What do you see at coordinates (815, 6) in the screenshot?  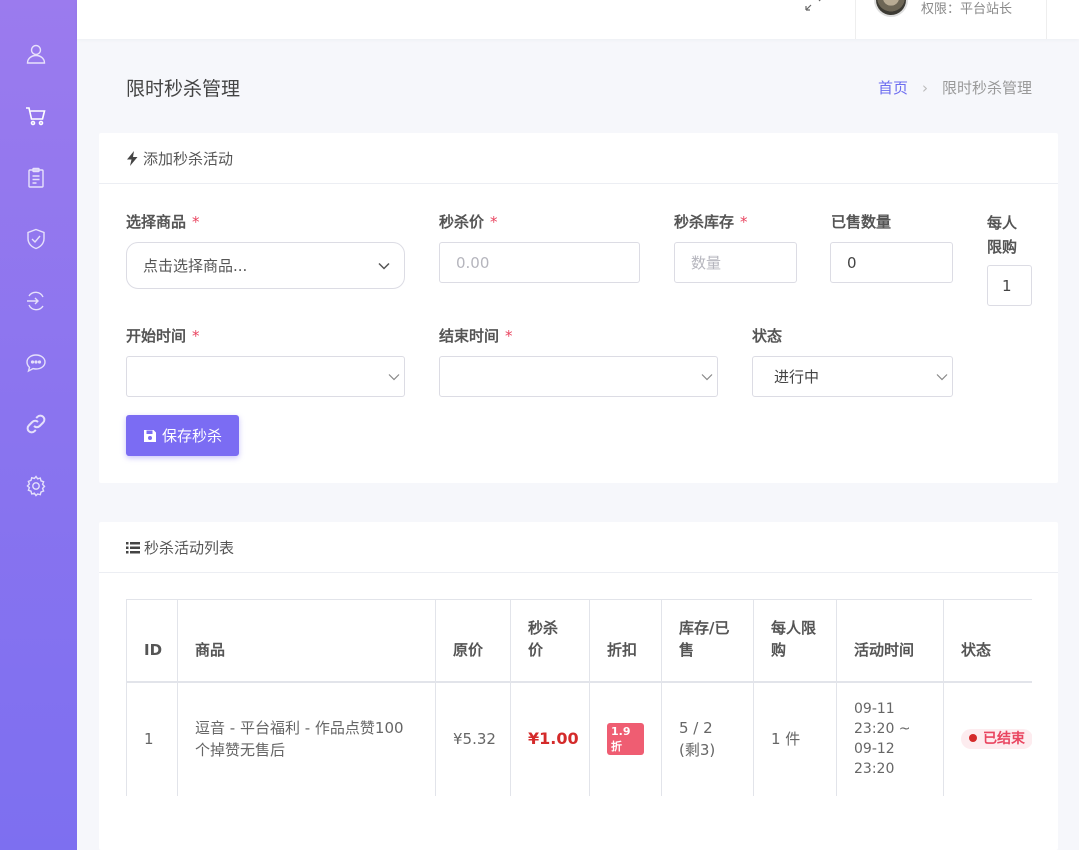 I see `fullscreen-icon` at bounding box center [815, 6].